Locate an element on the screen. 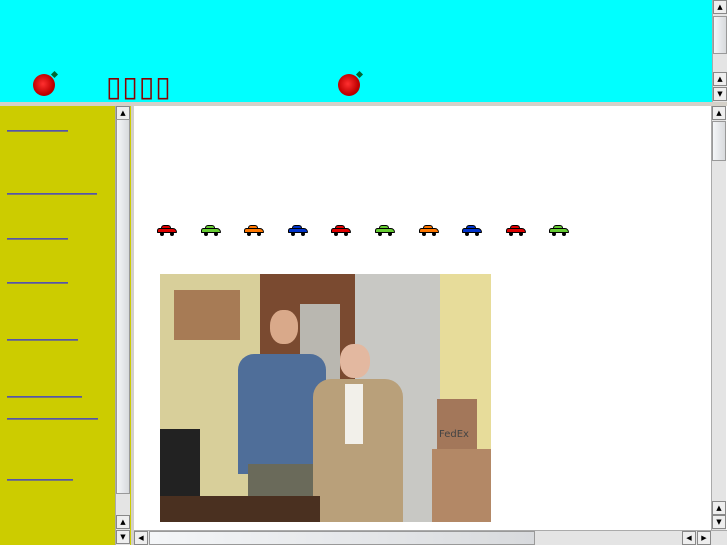 Image resolution: width=727 pixels, height=545 pixels. sidebar-vertical-scrollbar: ▲ ▲ ▼ is located at coordinates (122, 325).